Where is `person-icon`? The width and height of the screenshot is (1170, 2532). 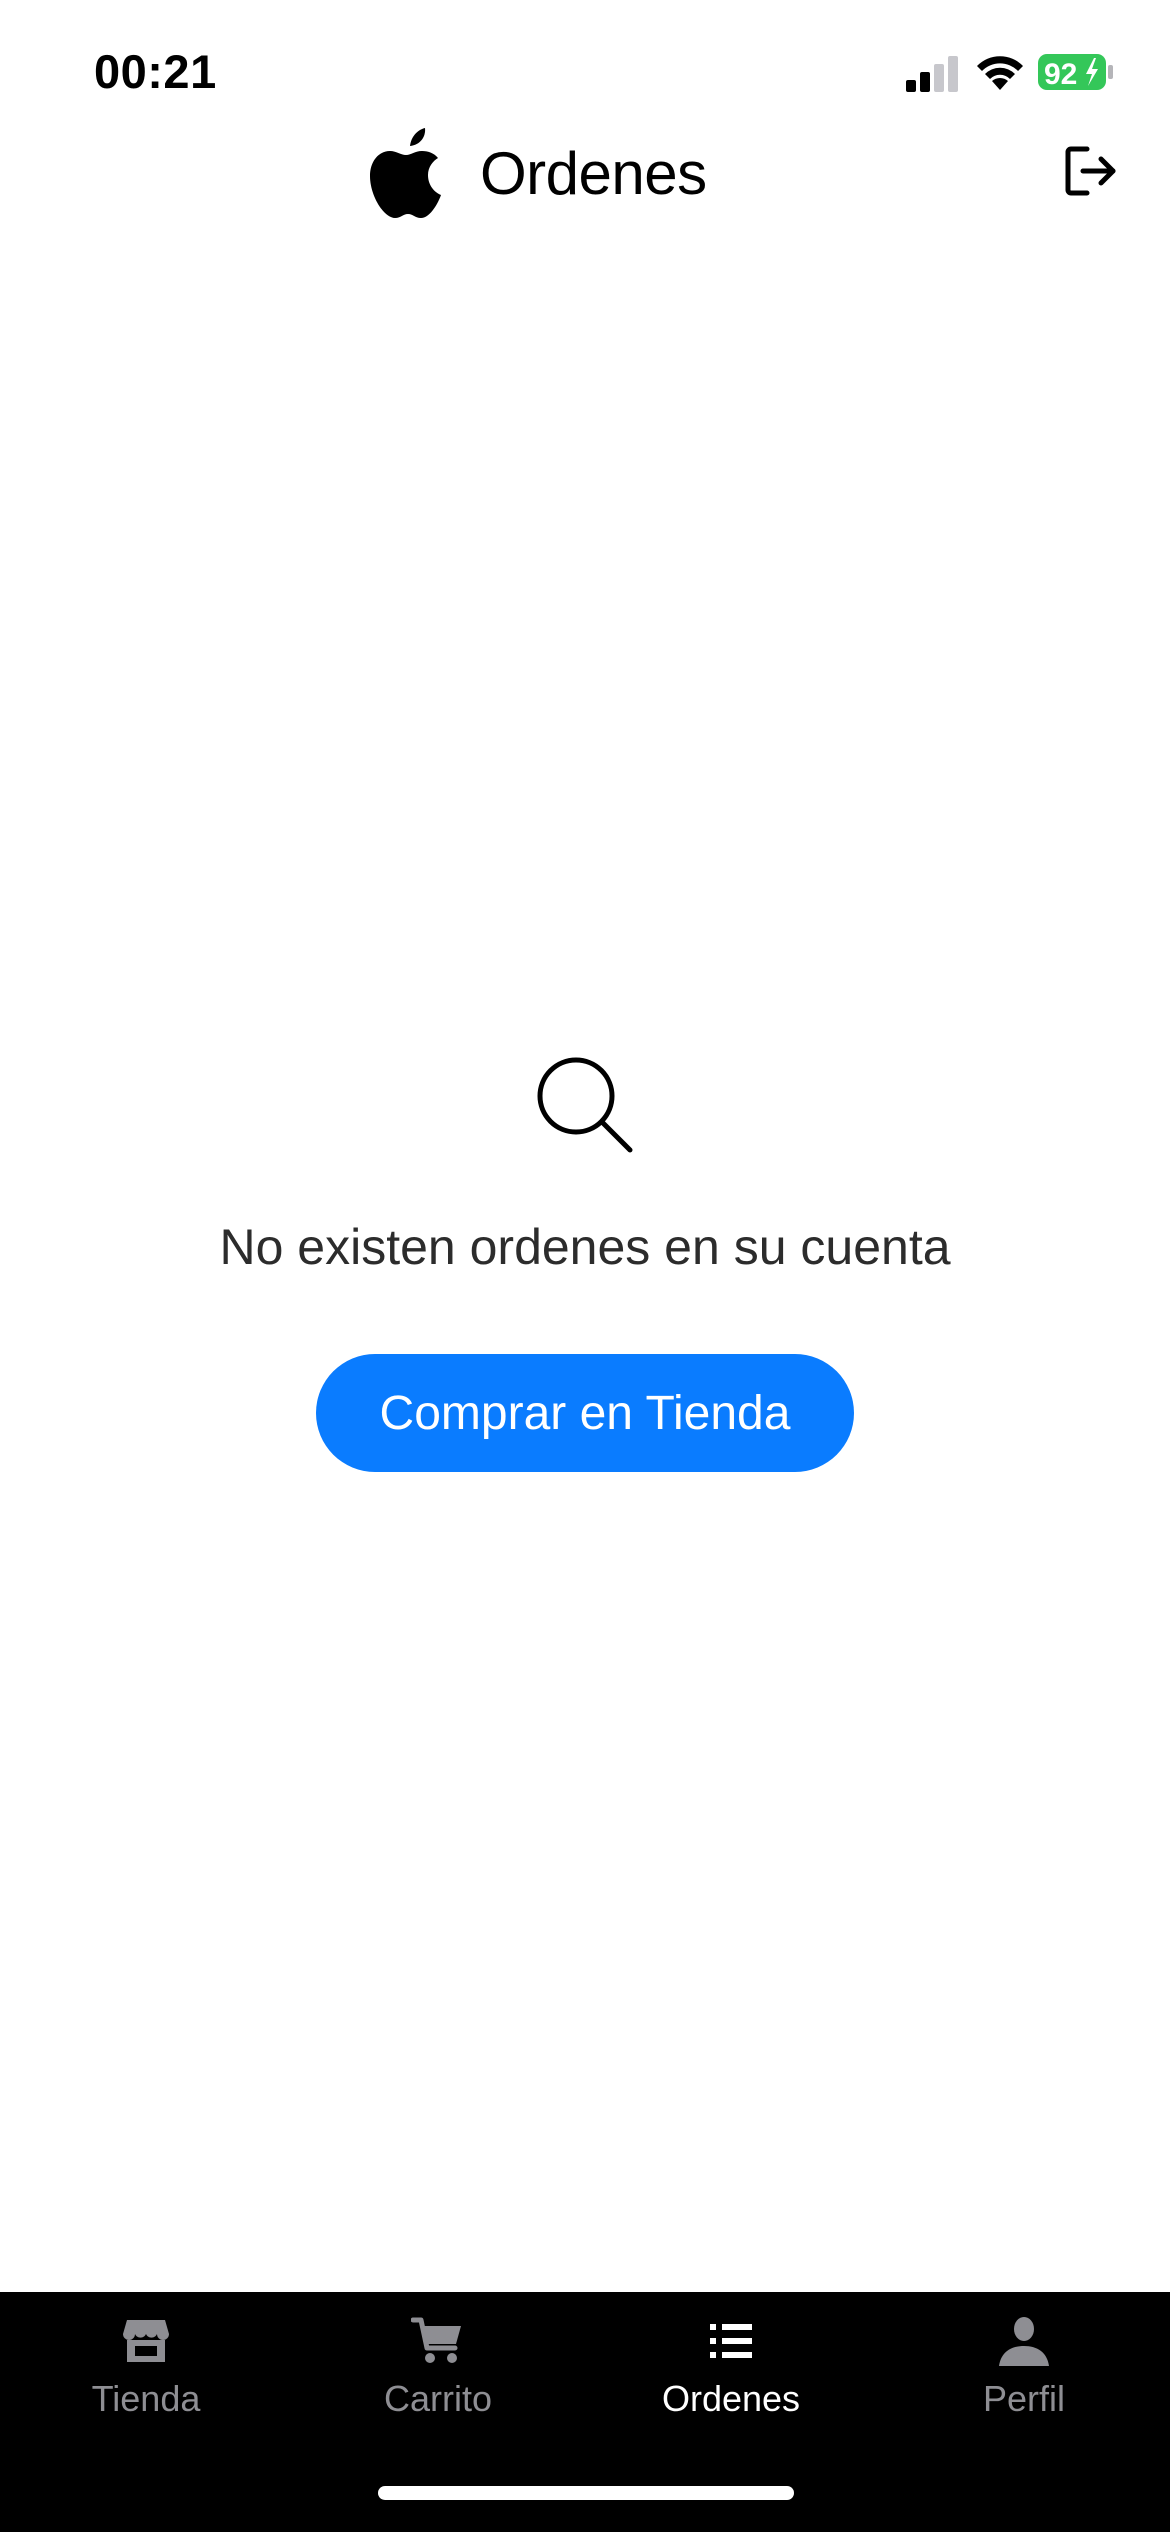
person-icon is located at coordinates (1024, 2341).